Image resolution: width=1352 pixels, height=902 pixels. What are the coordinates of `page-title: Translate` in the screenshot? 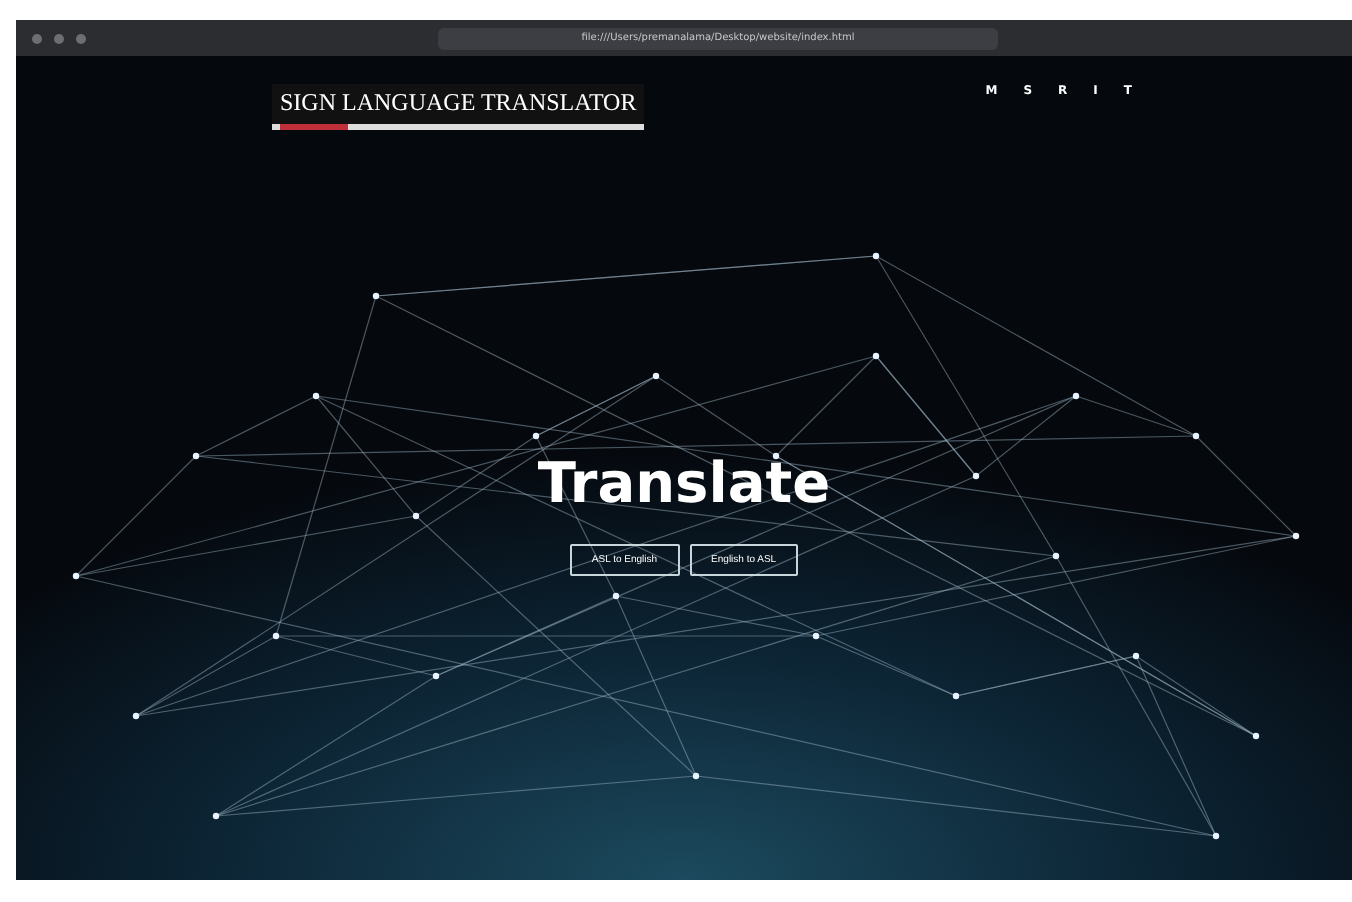 It's located at (684, 483).